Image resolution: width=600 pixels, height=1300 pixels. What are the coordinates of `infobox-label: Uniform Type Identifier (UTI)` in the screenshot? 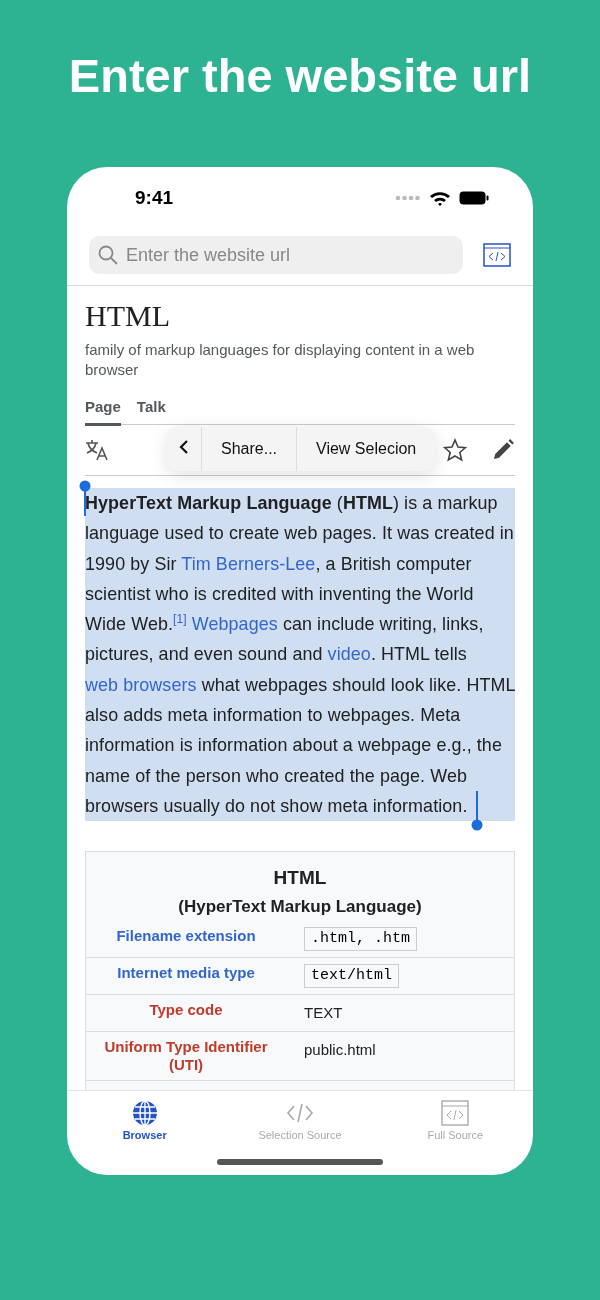 It's located at (186, 1056).